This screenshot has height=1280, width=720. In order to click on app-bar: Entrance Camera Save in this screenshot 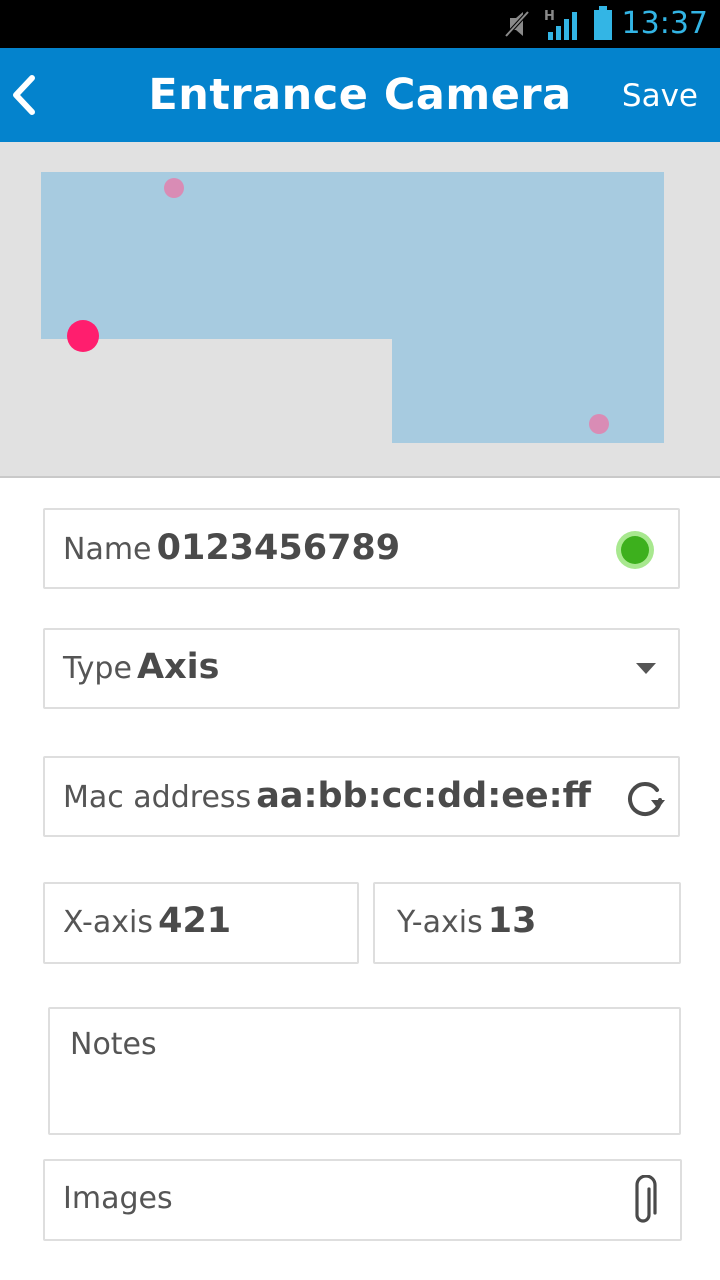, I will do `click(360, 95)`.